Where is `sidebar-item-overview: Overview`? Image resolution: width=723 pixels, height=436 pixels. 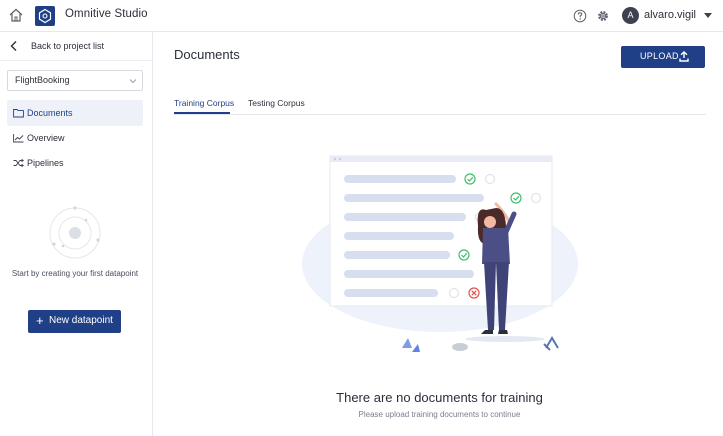 sidebar-item-overview: Overview is located at coordinates (75, 138).